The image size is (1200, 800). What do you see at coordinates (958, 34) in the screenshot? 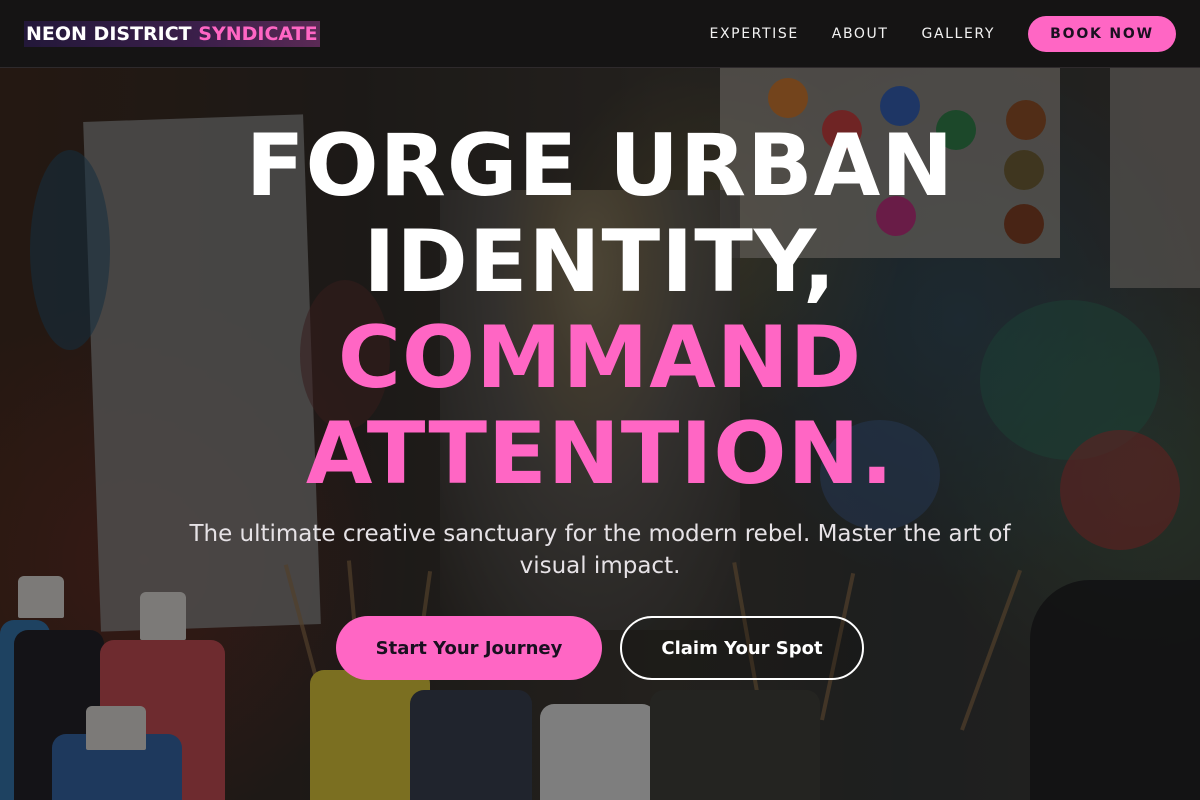
I see `nav-link-gallery: GALLERY` at bounding box center [958, 34].